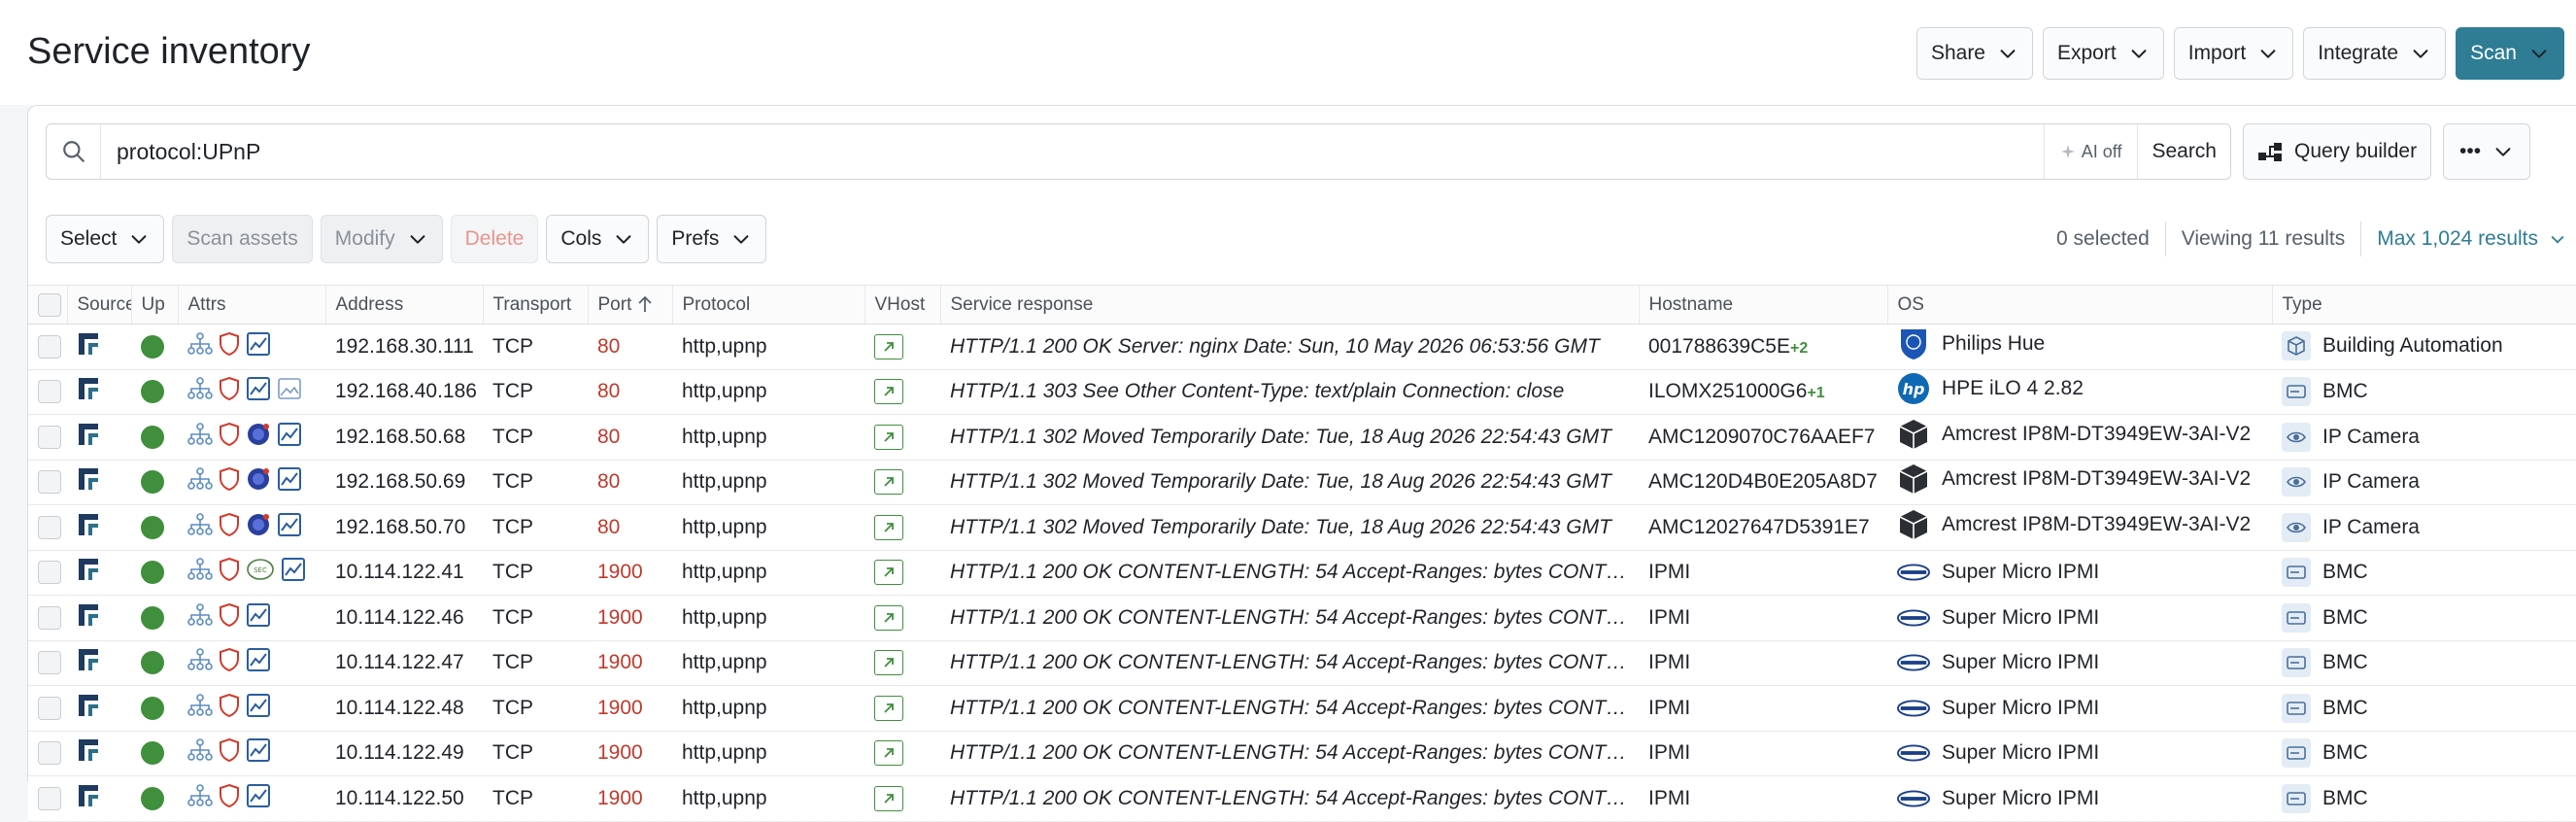 Image resolution: width=2576 pixels, height=822 pixels. What do you see at coordinates (598, 239) in the screenshot?
I see `cols-button: Cols` at bounding box center [598, 239].